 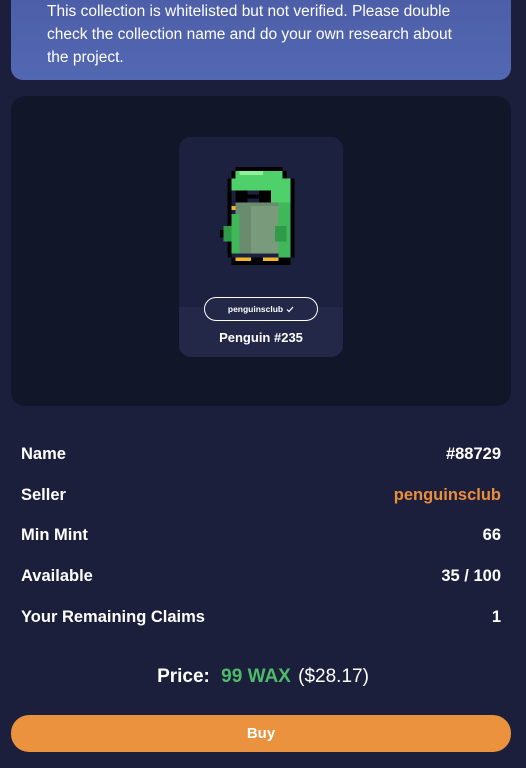 What do you see at coordinates (261, 337) in the screenshot?
I see `nft-title: Penguin #235` at bounding box center [261, 337].